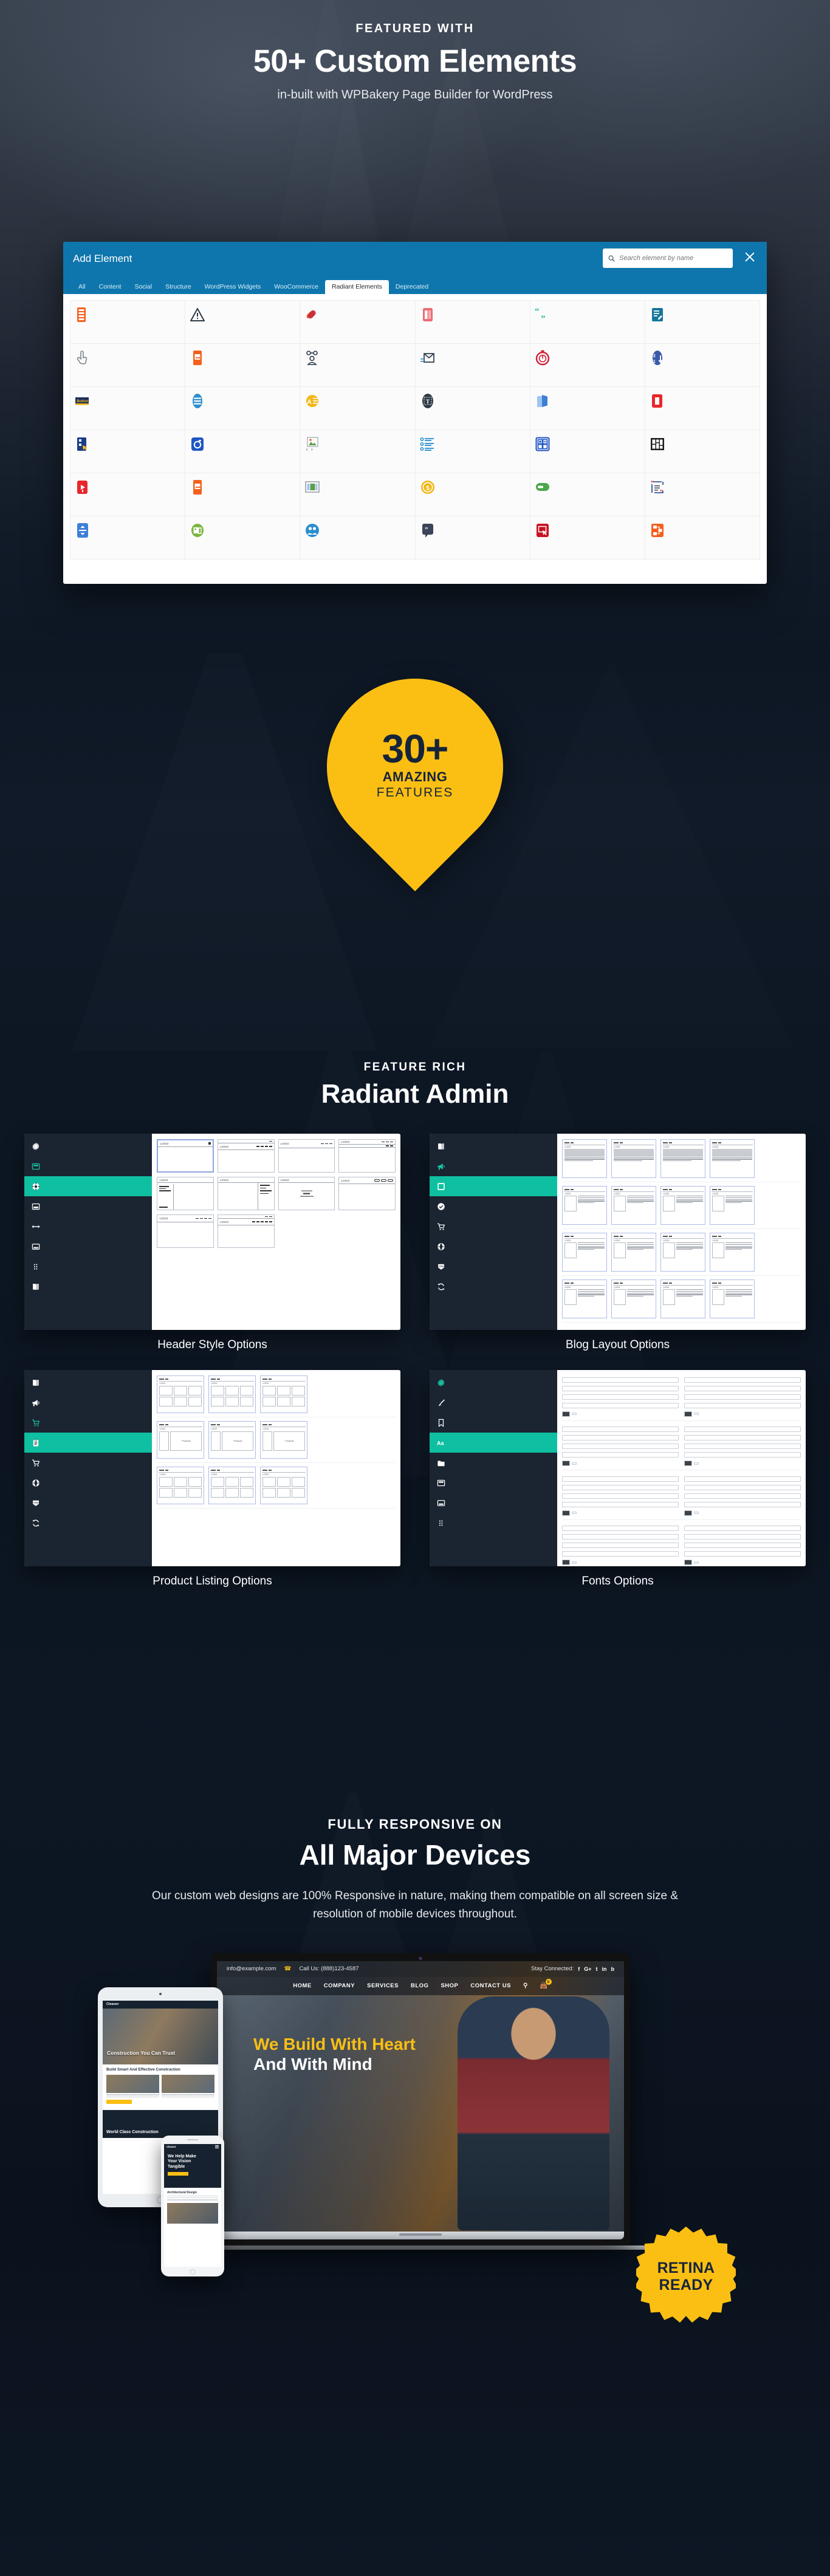  Describe the element at coordinates (493, 1463) in the screenshot. I see `sidebar-item-custom-slug` at that location.